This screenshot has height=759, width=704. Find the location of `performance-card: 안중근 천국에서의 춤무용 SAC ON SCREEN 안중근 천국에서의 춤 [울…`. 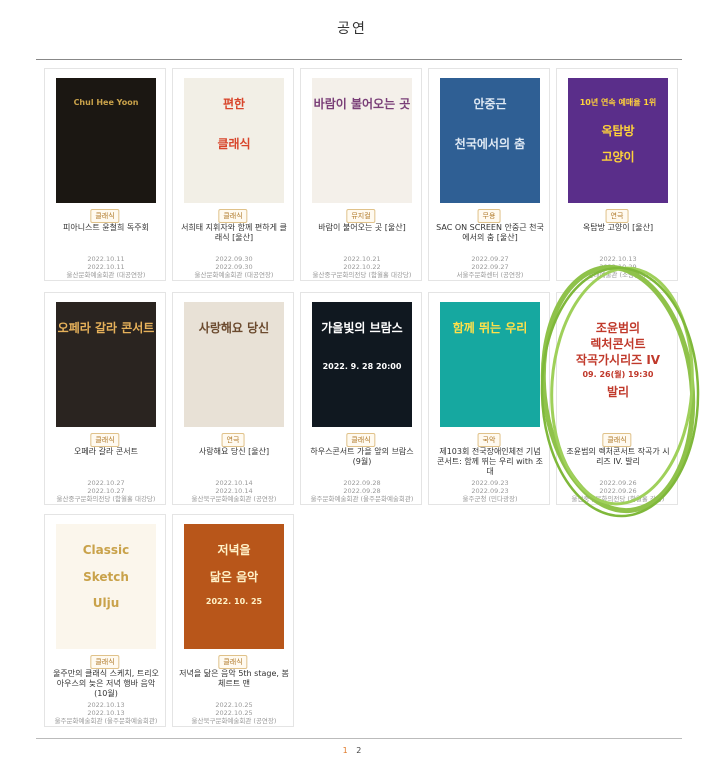

performance-card: 안중근 천국에서의 춤무용 SAC ON SCREEN 안중근 천국에서의 춤 [울… is located at coordinates (489, 174).